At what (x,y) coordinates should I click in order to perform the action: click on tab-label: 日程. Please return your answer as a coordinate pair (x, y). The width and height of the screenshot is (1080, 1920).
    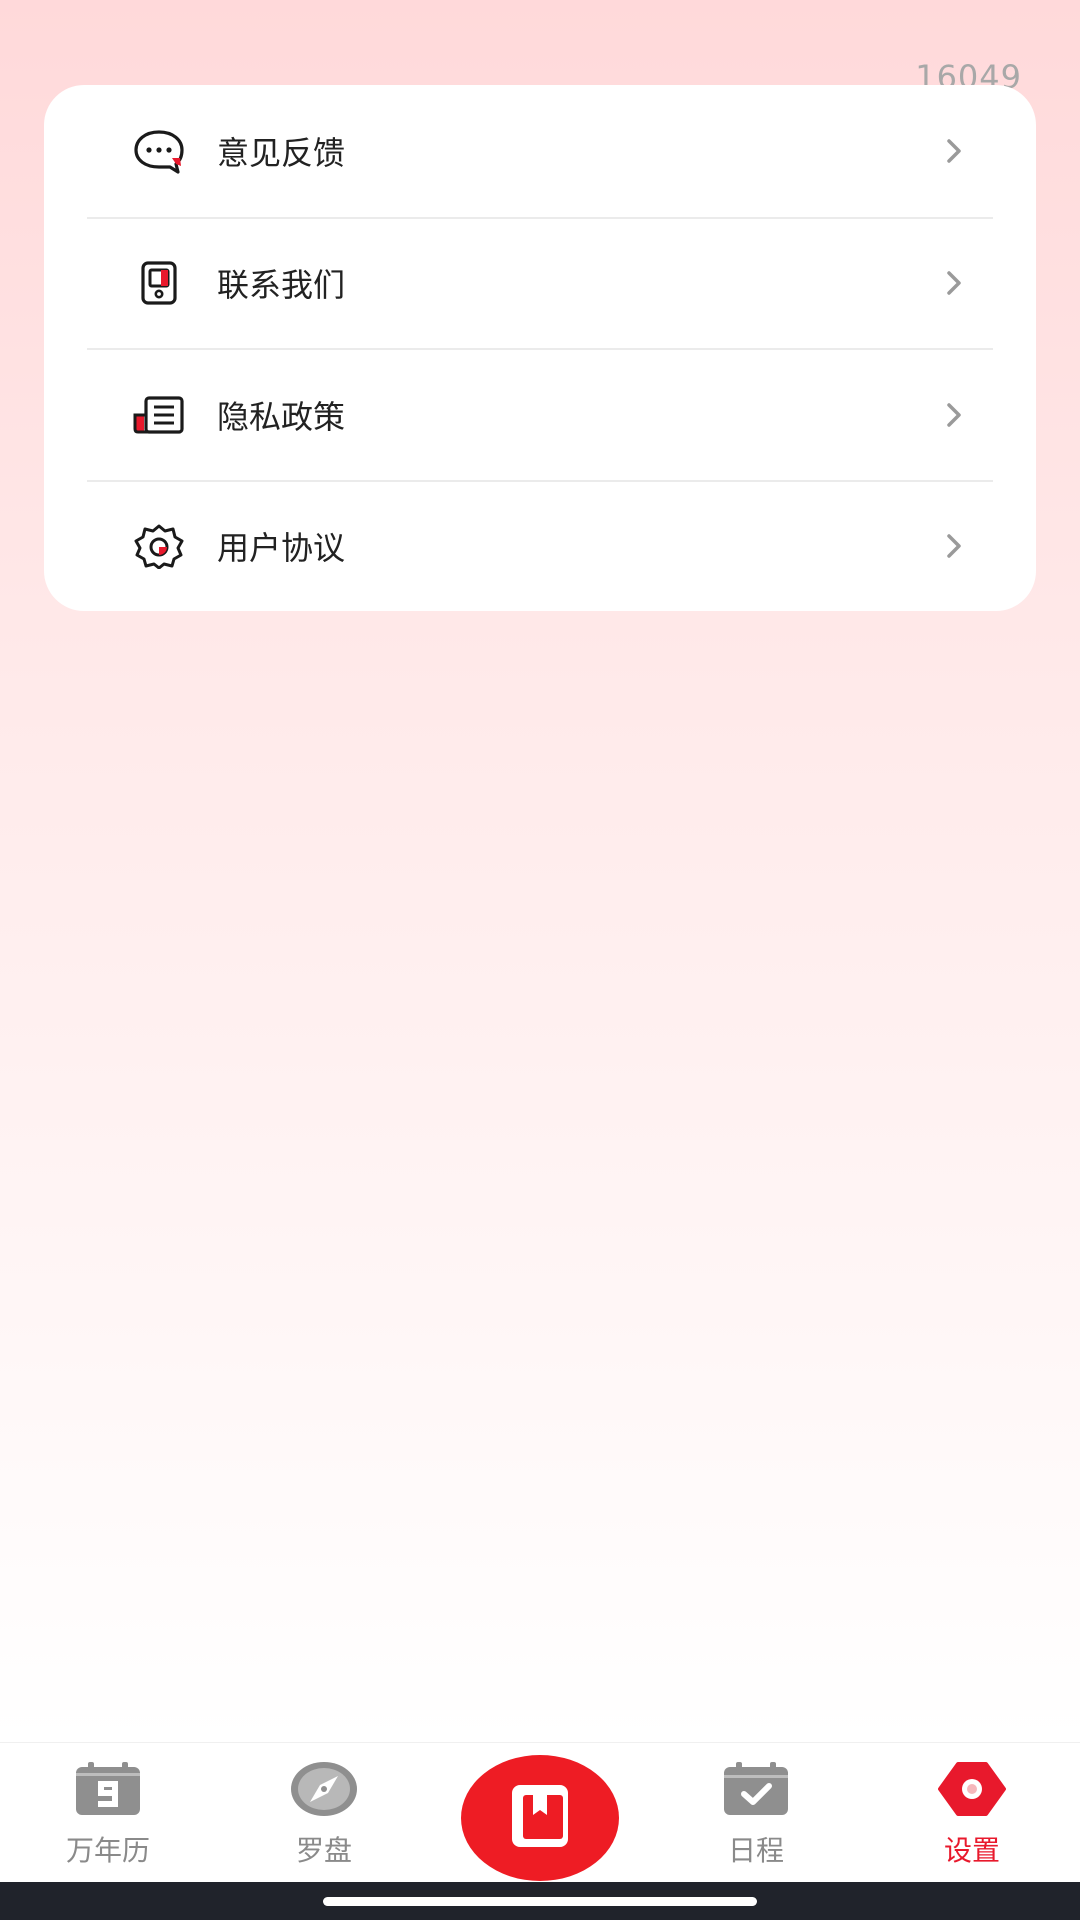
    Looking at the image, I should click on (755, 1850).